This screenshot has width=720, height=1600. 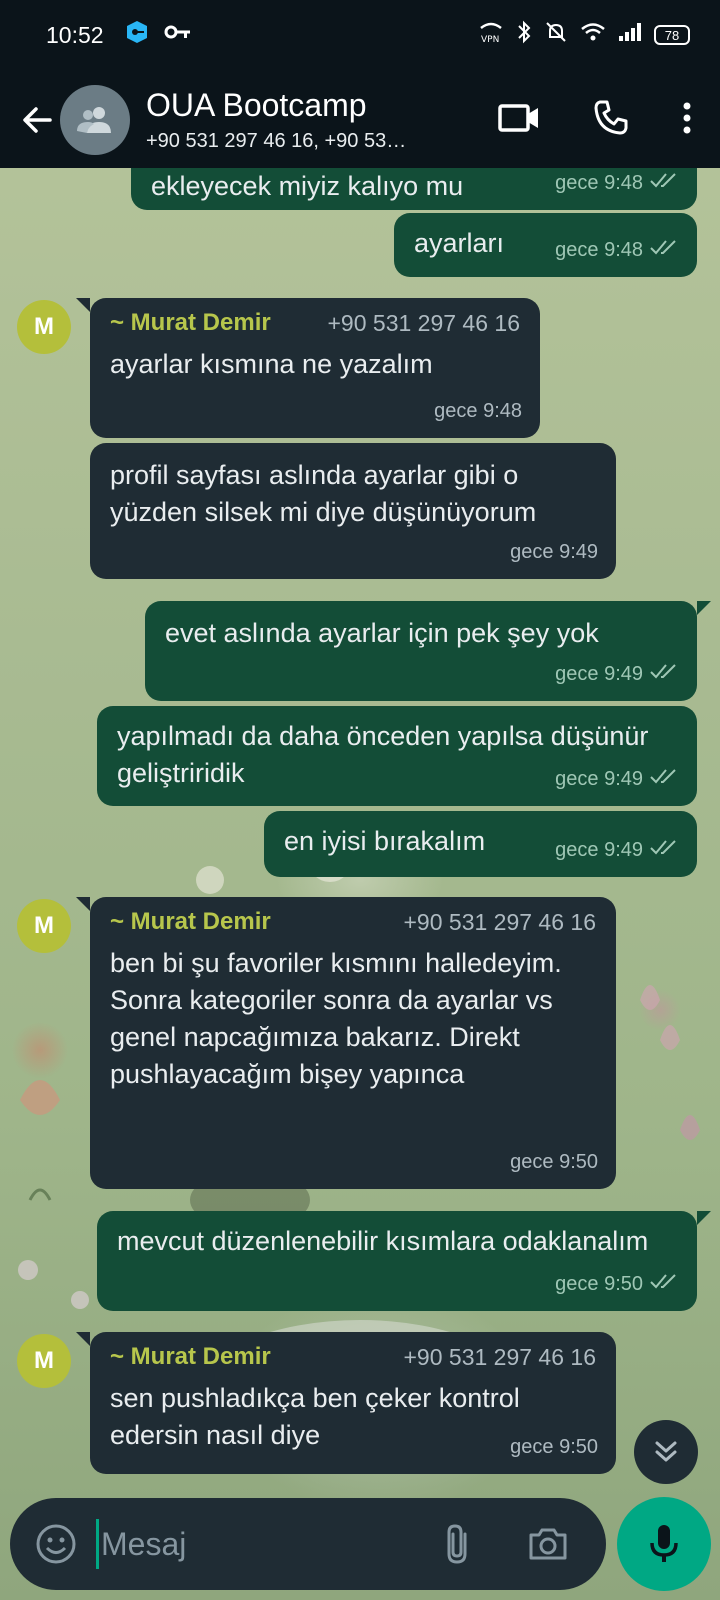 I want to click on microphone-button, so click(x=664, y=1544).